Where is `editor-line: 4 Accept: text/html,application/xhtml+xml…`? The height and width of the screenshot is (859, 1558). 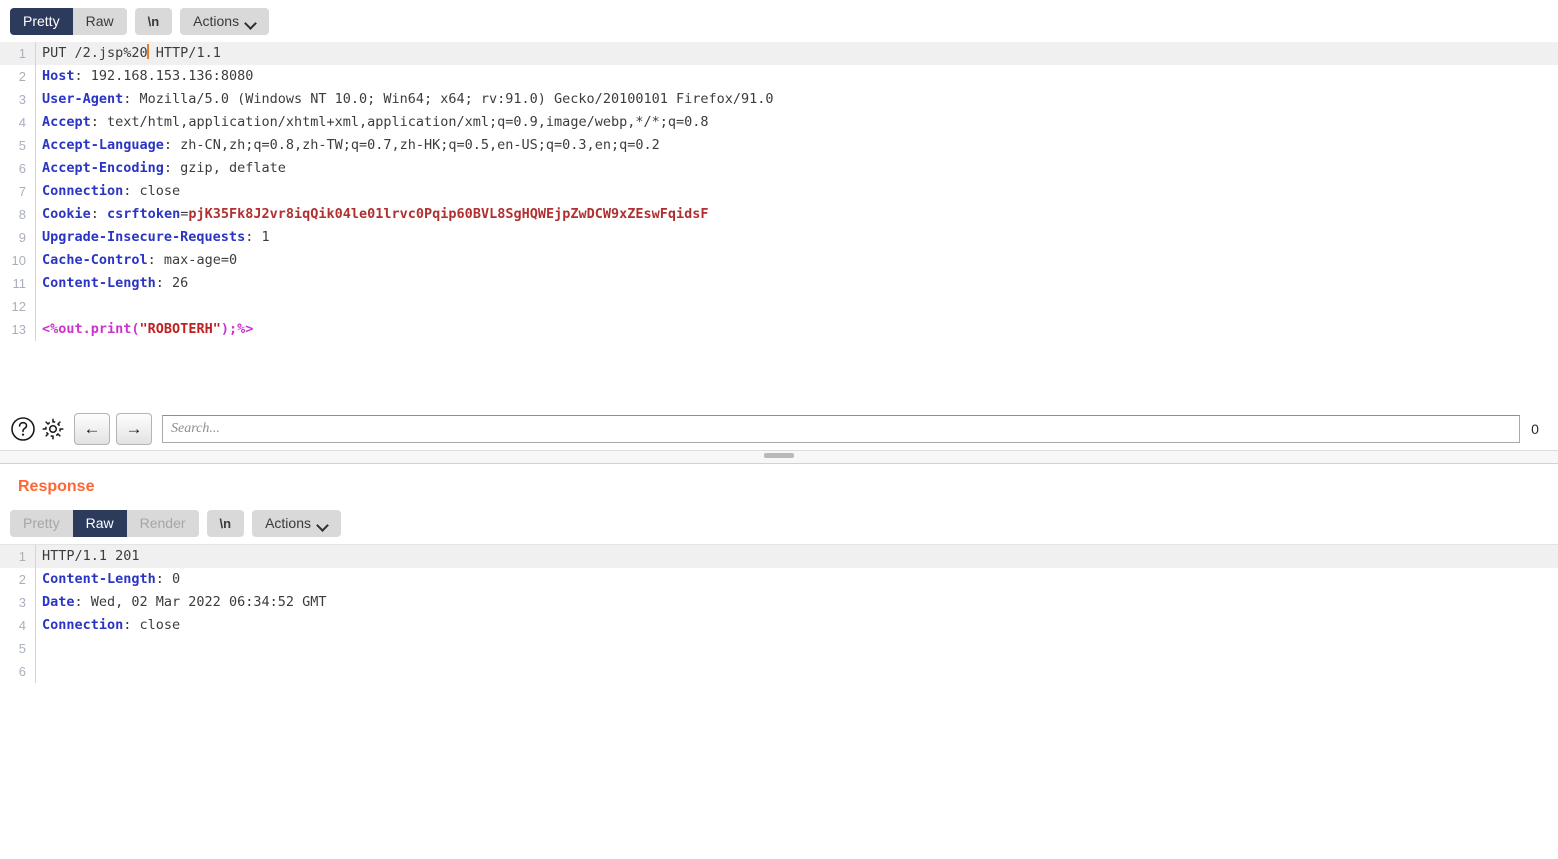 editor-line: 4 Accept: text/html,application/xhtml+xml… is located at coordinates (779, 122).